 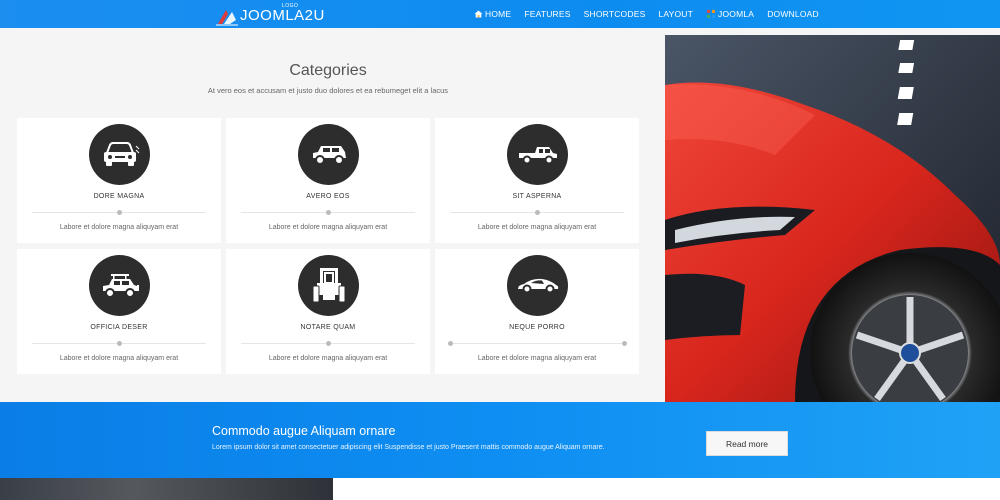 I want to click on nav-shortcodes-label: SHORTCODES, so click(x=614, y=14).